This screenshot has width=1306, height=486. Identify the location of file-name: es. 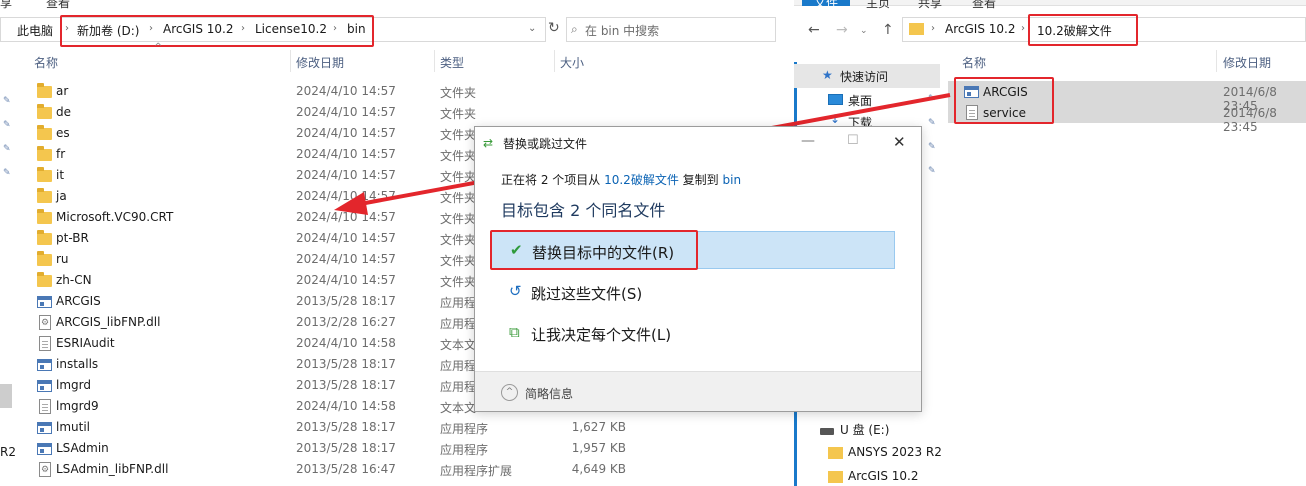
(63, 133).